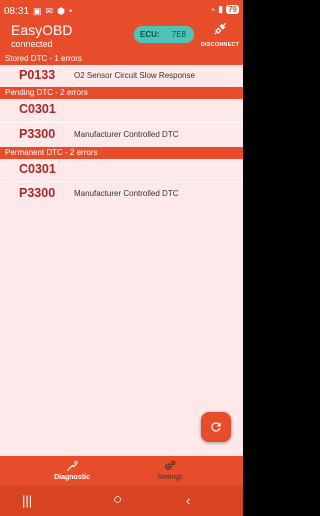  I want to click on back-button: ‹, so click(188, 500).